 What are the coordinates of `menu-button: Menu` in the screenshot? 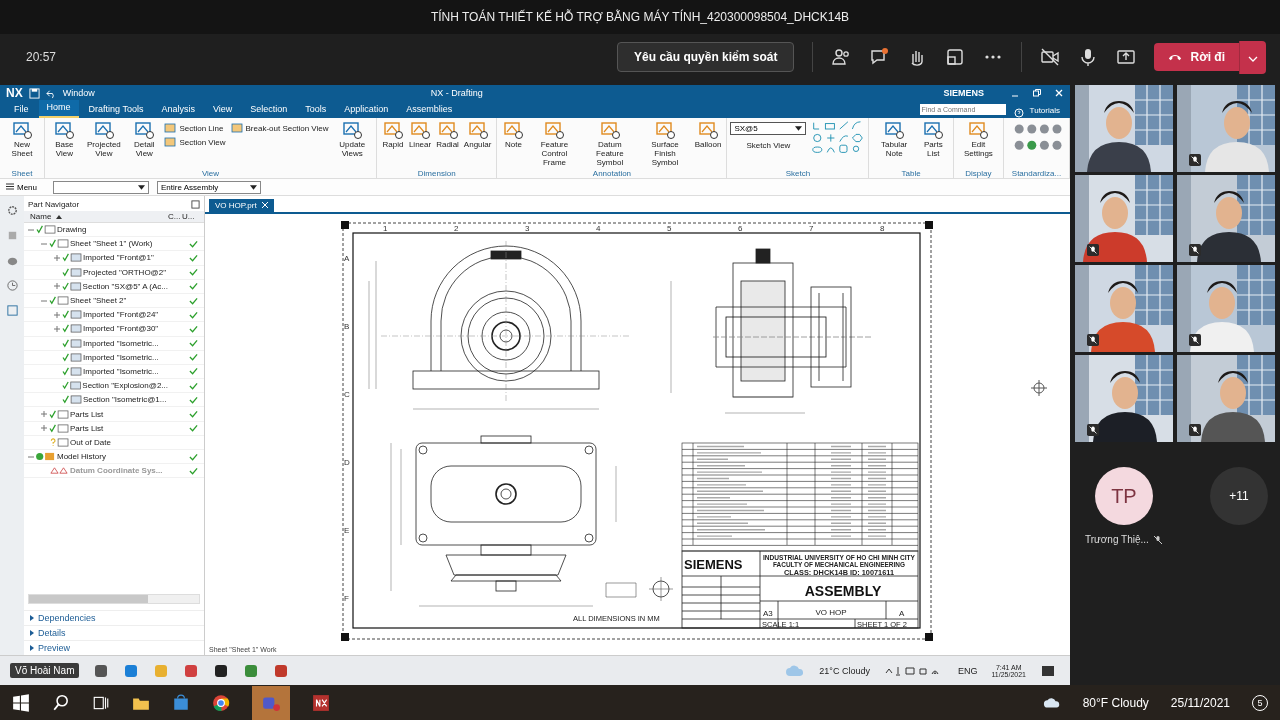 It's located at (21, 187).